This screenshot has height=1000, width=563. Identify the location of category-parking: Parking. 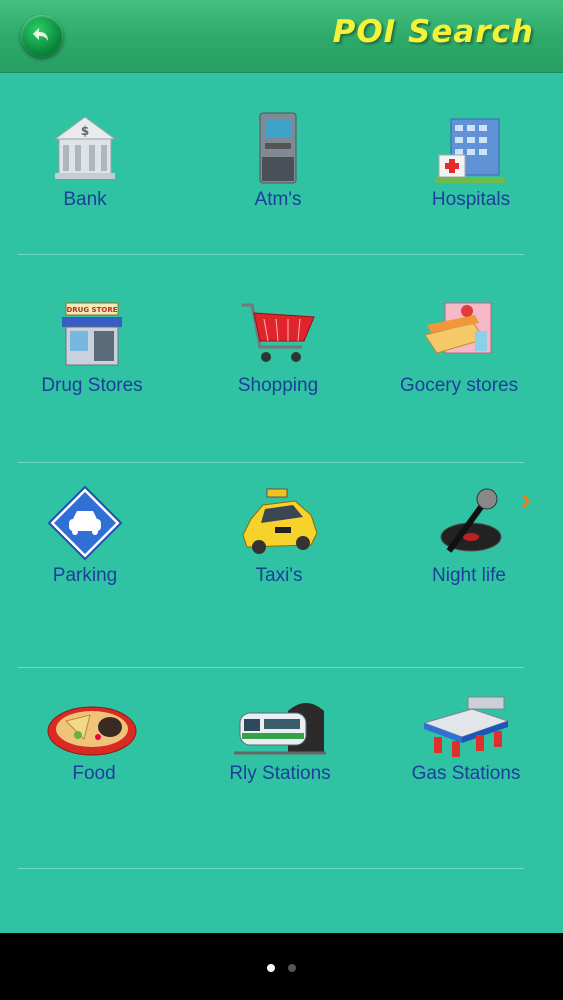
(87, 536).